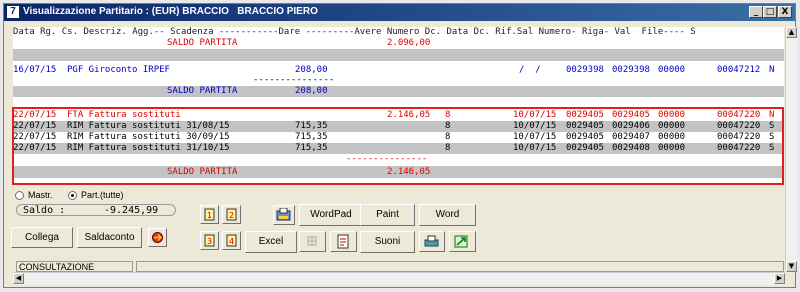 The width and height of the screenshot is (800, 292). I want to click on wordpad-button: WordPad, so click(331, 215).